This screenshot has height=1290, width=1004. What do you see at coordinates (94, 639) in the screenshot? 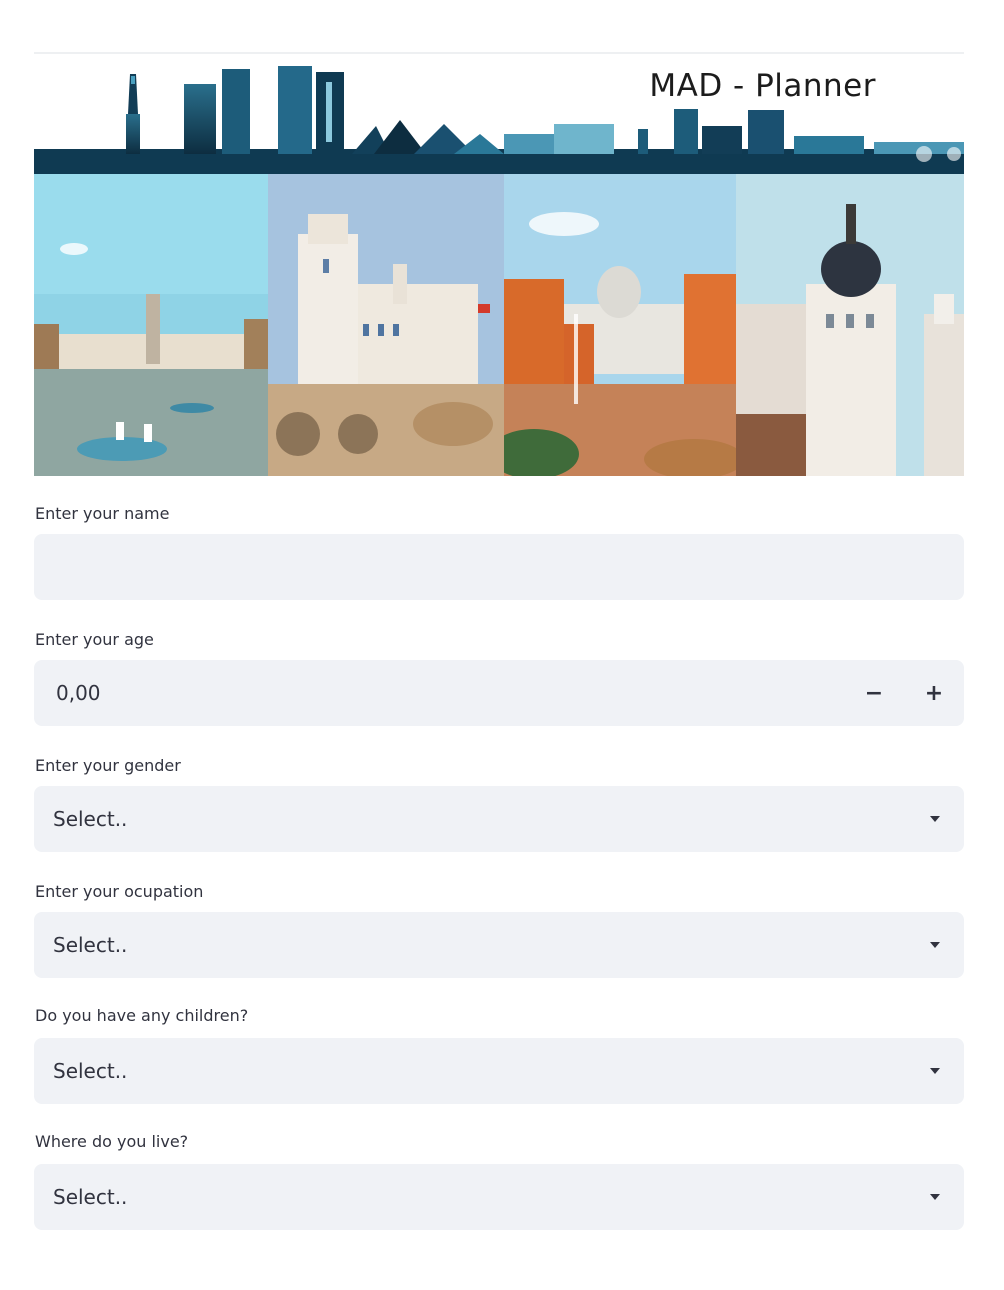
I see `age-label: Enter your age` at bounding box center [94, 639].